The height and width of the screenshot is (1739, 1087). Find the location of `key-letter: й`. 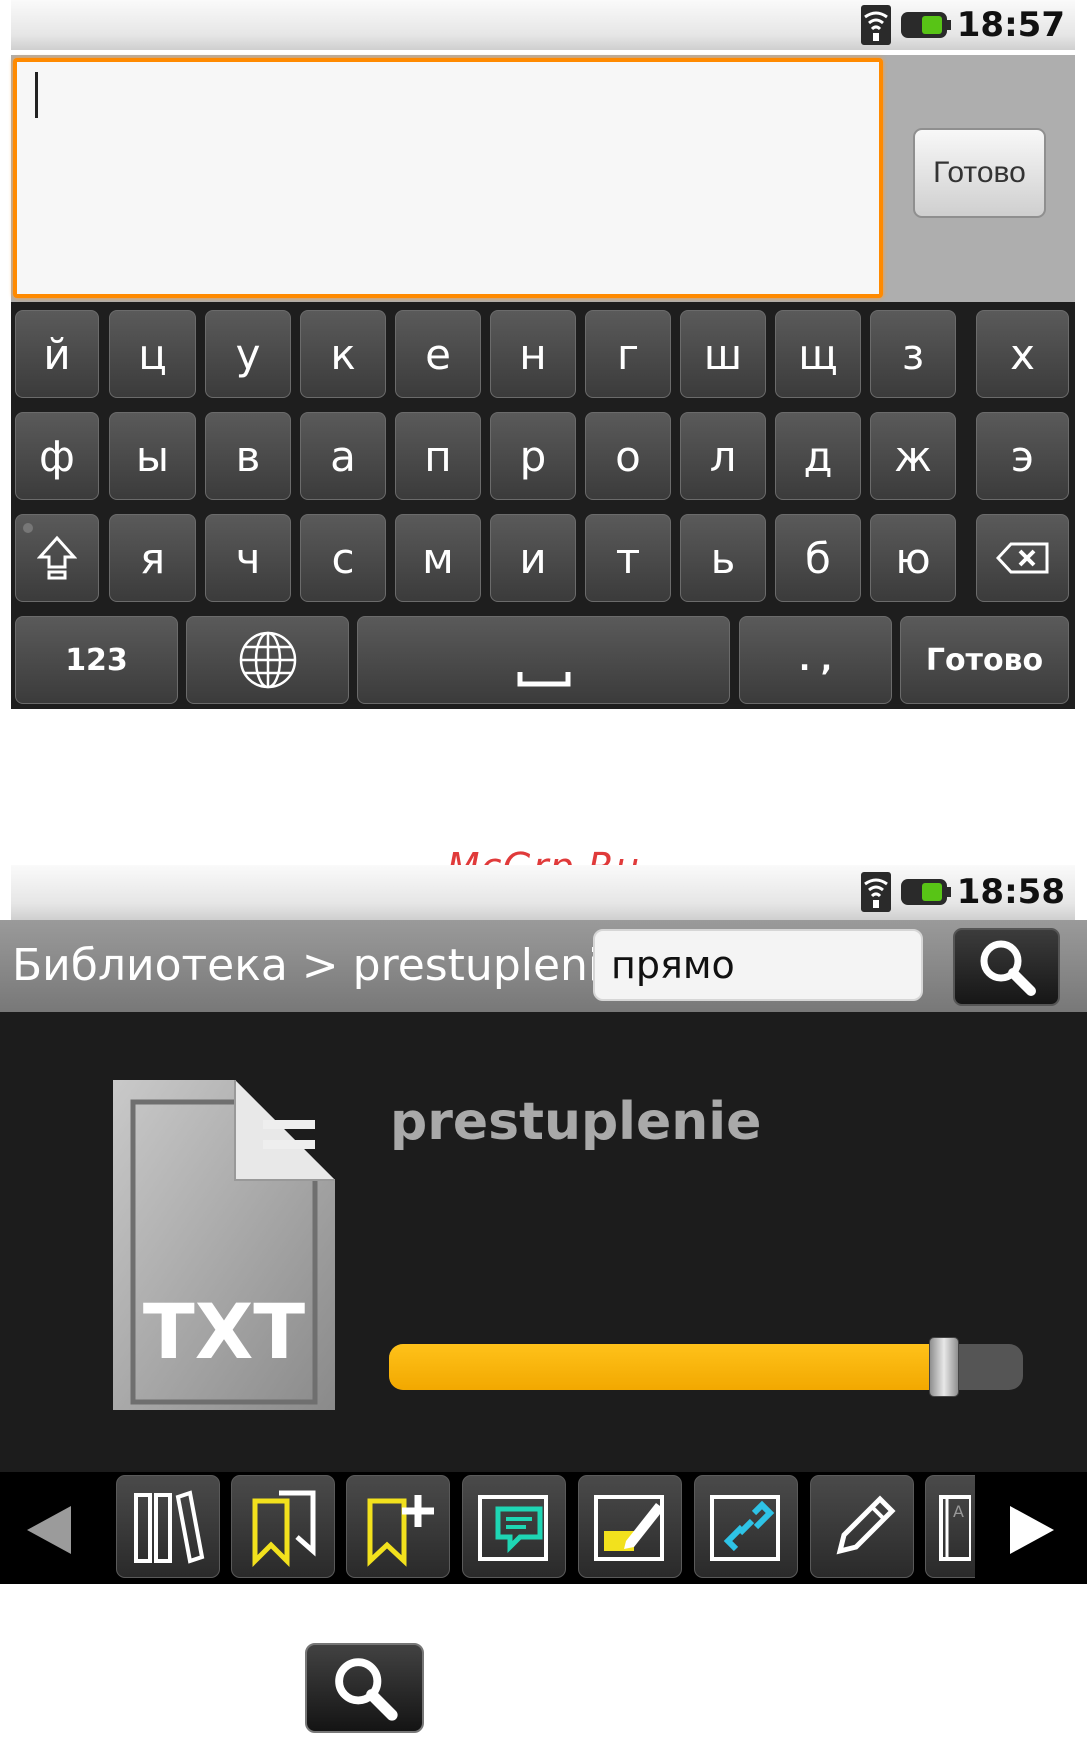

key-letter: й is located at coordinates (57, 354).